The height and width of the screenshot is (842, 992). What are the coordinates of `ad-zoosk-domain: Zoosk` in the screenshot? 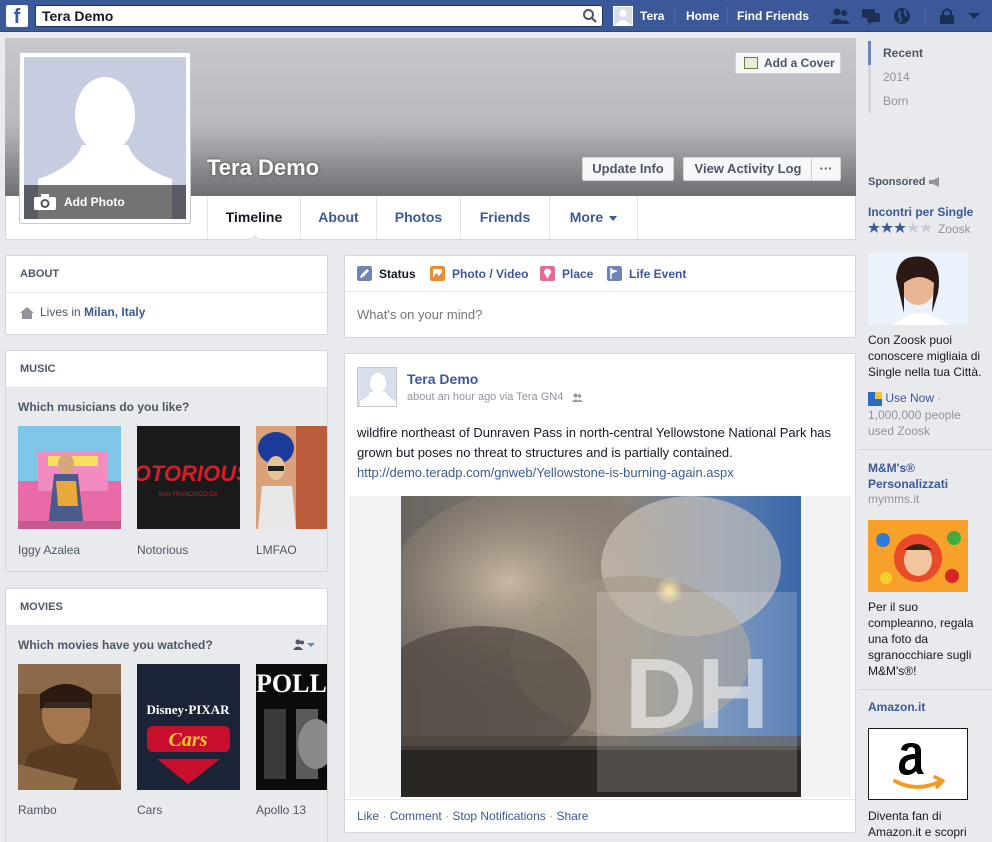 It's located at (954, 229).